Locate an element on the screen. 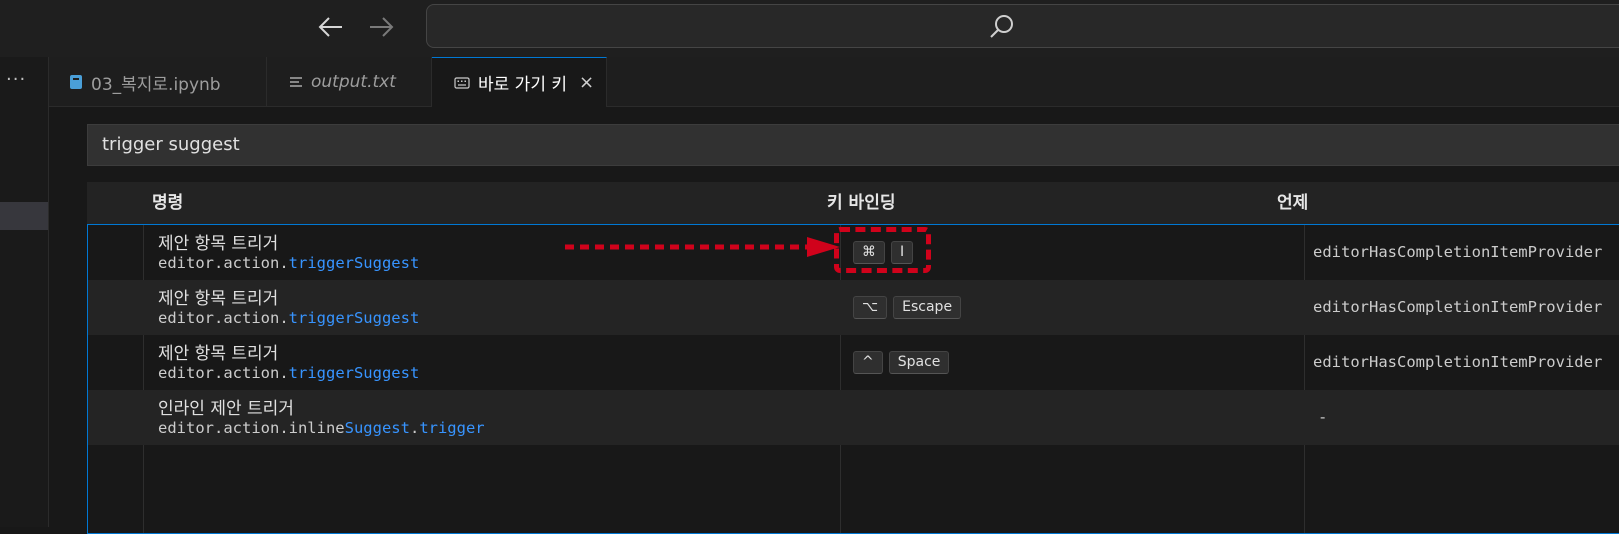 The width and height of the screenshot is (1619, 534). tab-label: 03_복지로.ipynb is located at coordinates (156, 84).